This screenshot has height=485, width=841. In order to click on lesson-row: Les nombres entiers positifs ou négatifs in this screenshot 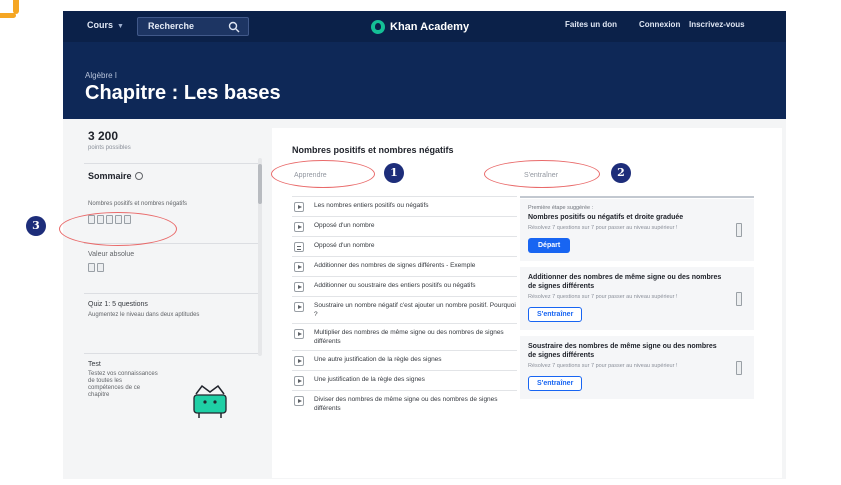, I will do `click(404, 206)`.